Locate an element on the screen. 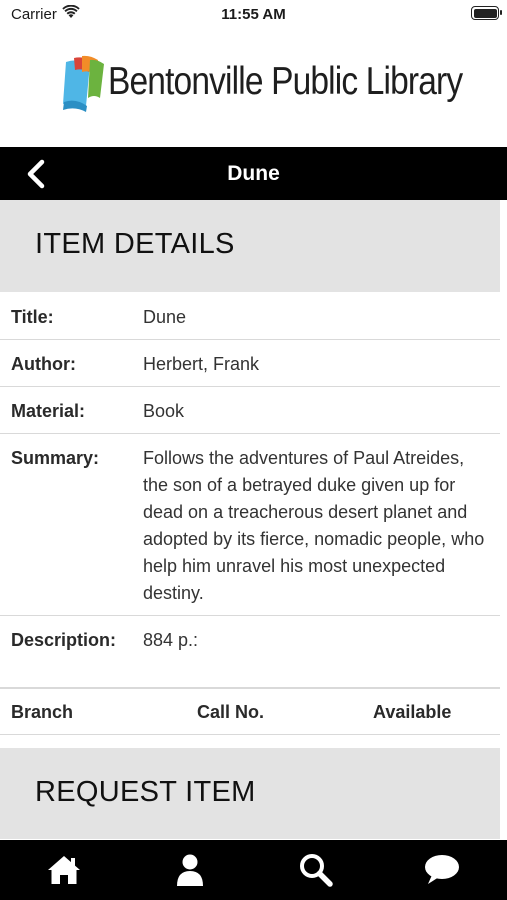 This screenshot has width=507, height=900. navigation-bar: Dune is located at coordinates (253, 173).